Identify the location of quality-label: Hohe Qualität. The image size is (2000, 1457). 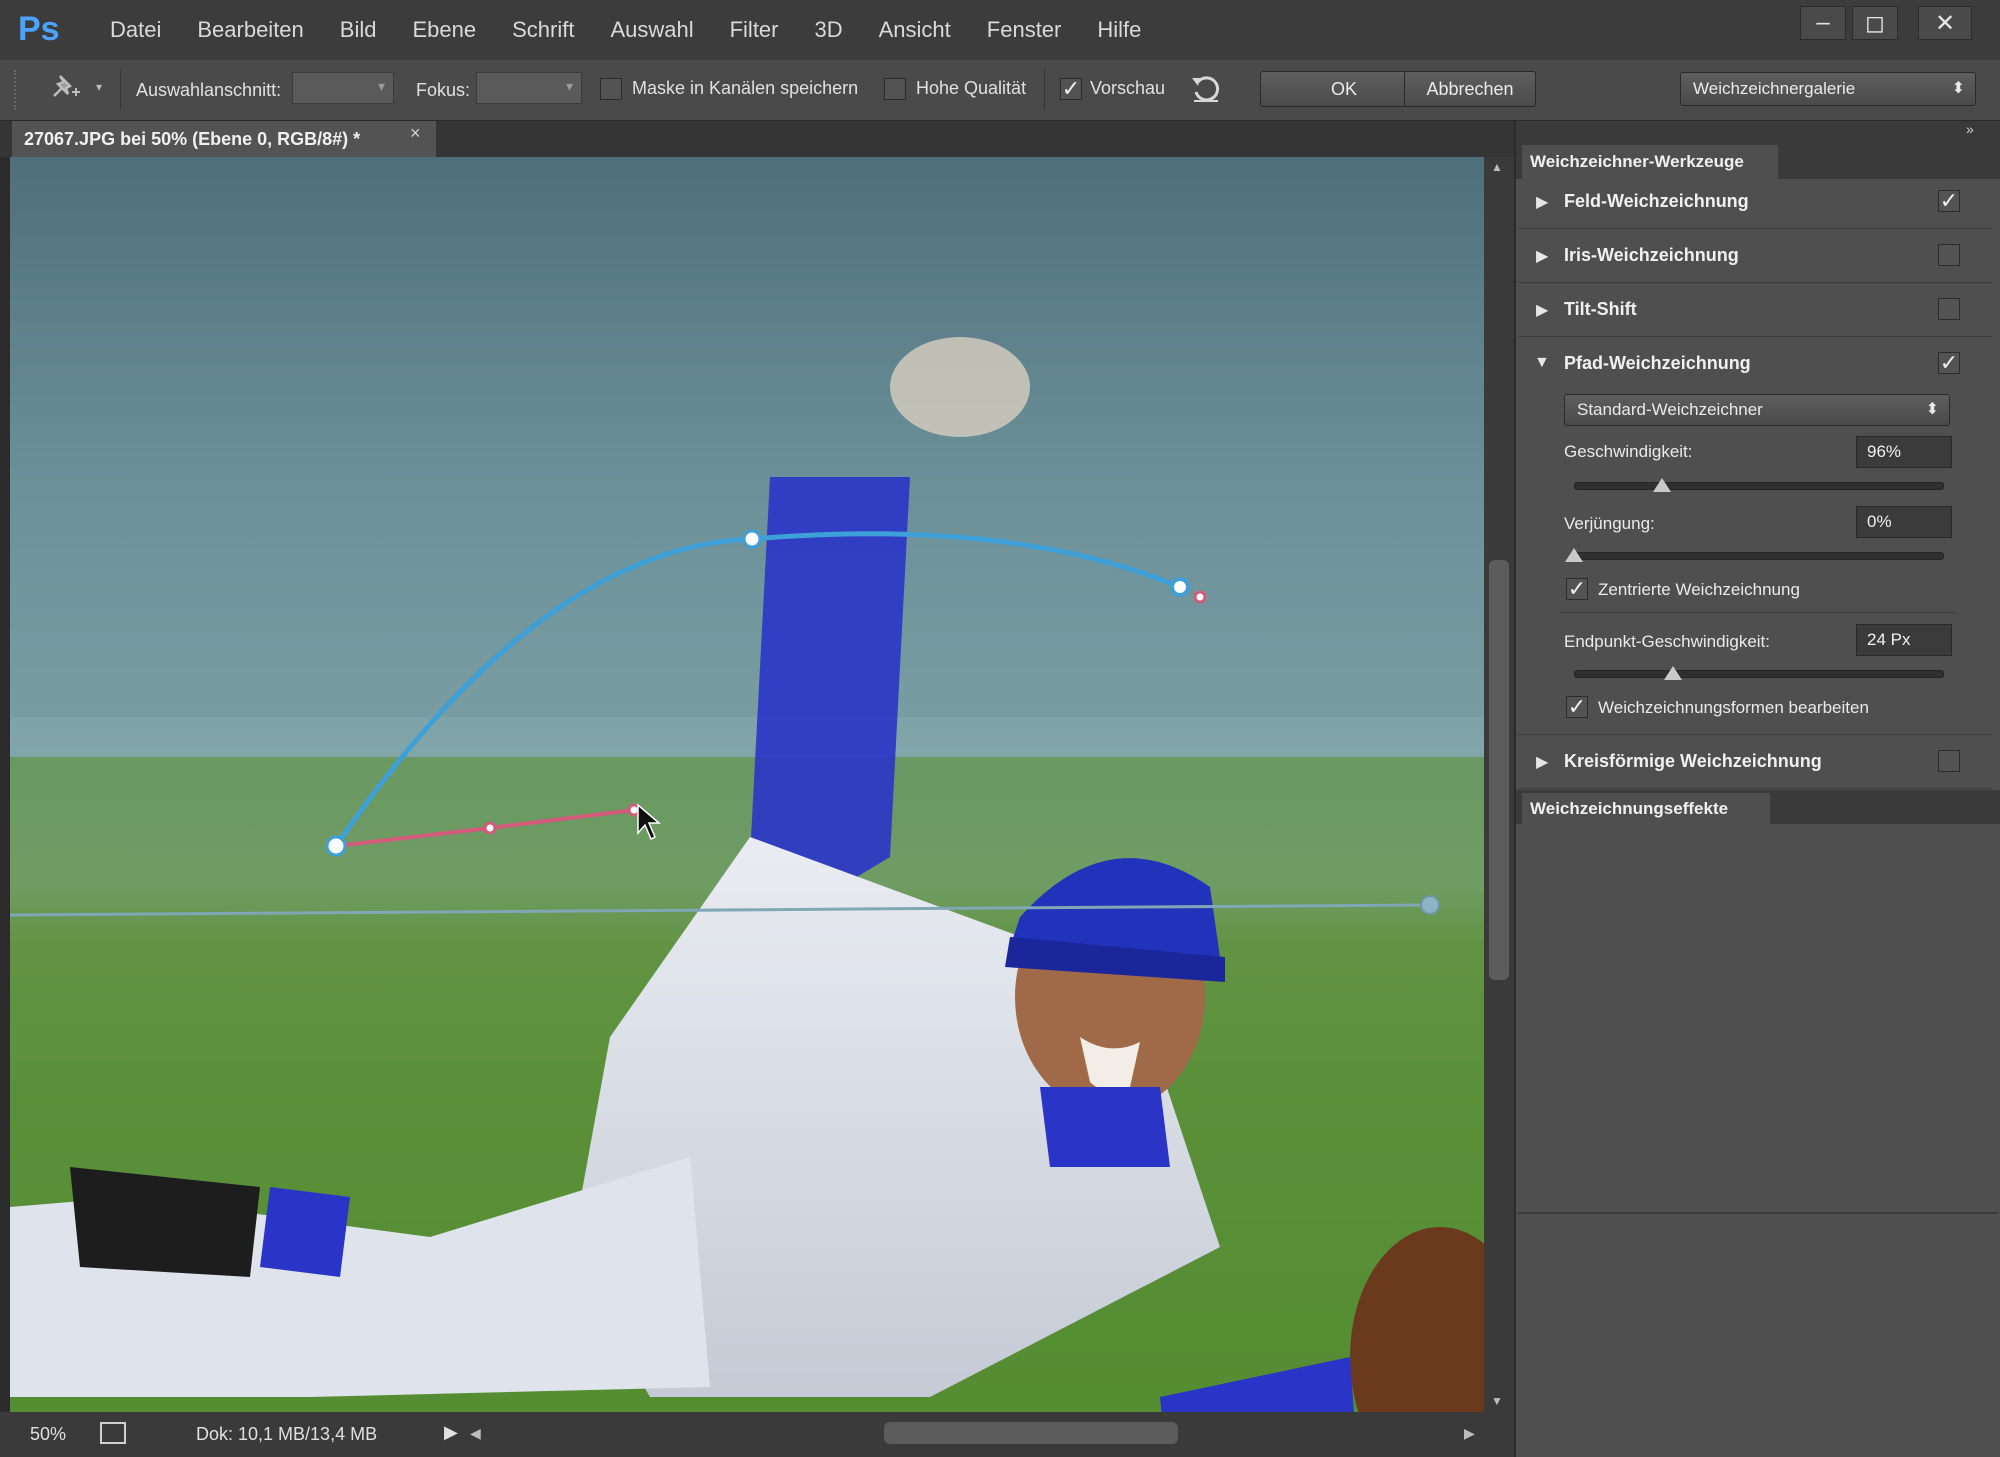
(971, 88).